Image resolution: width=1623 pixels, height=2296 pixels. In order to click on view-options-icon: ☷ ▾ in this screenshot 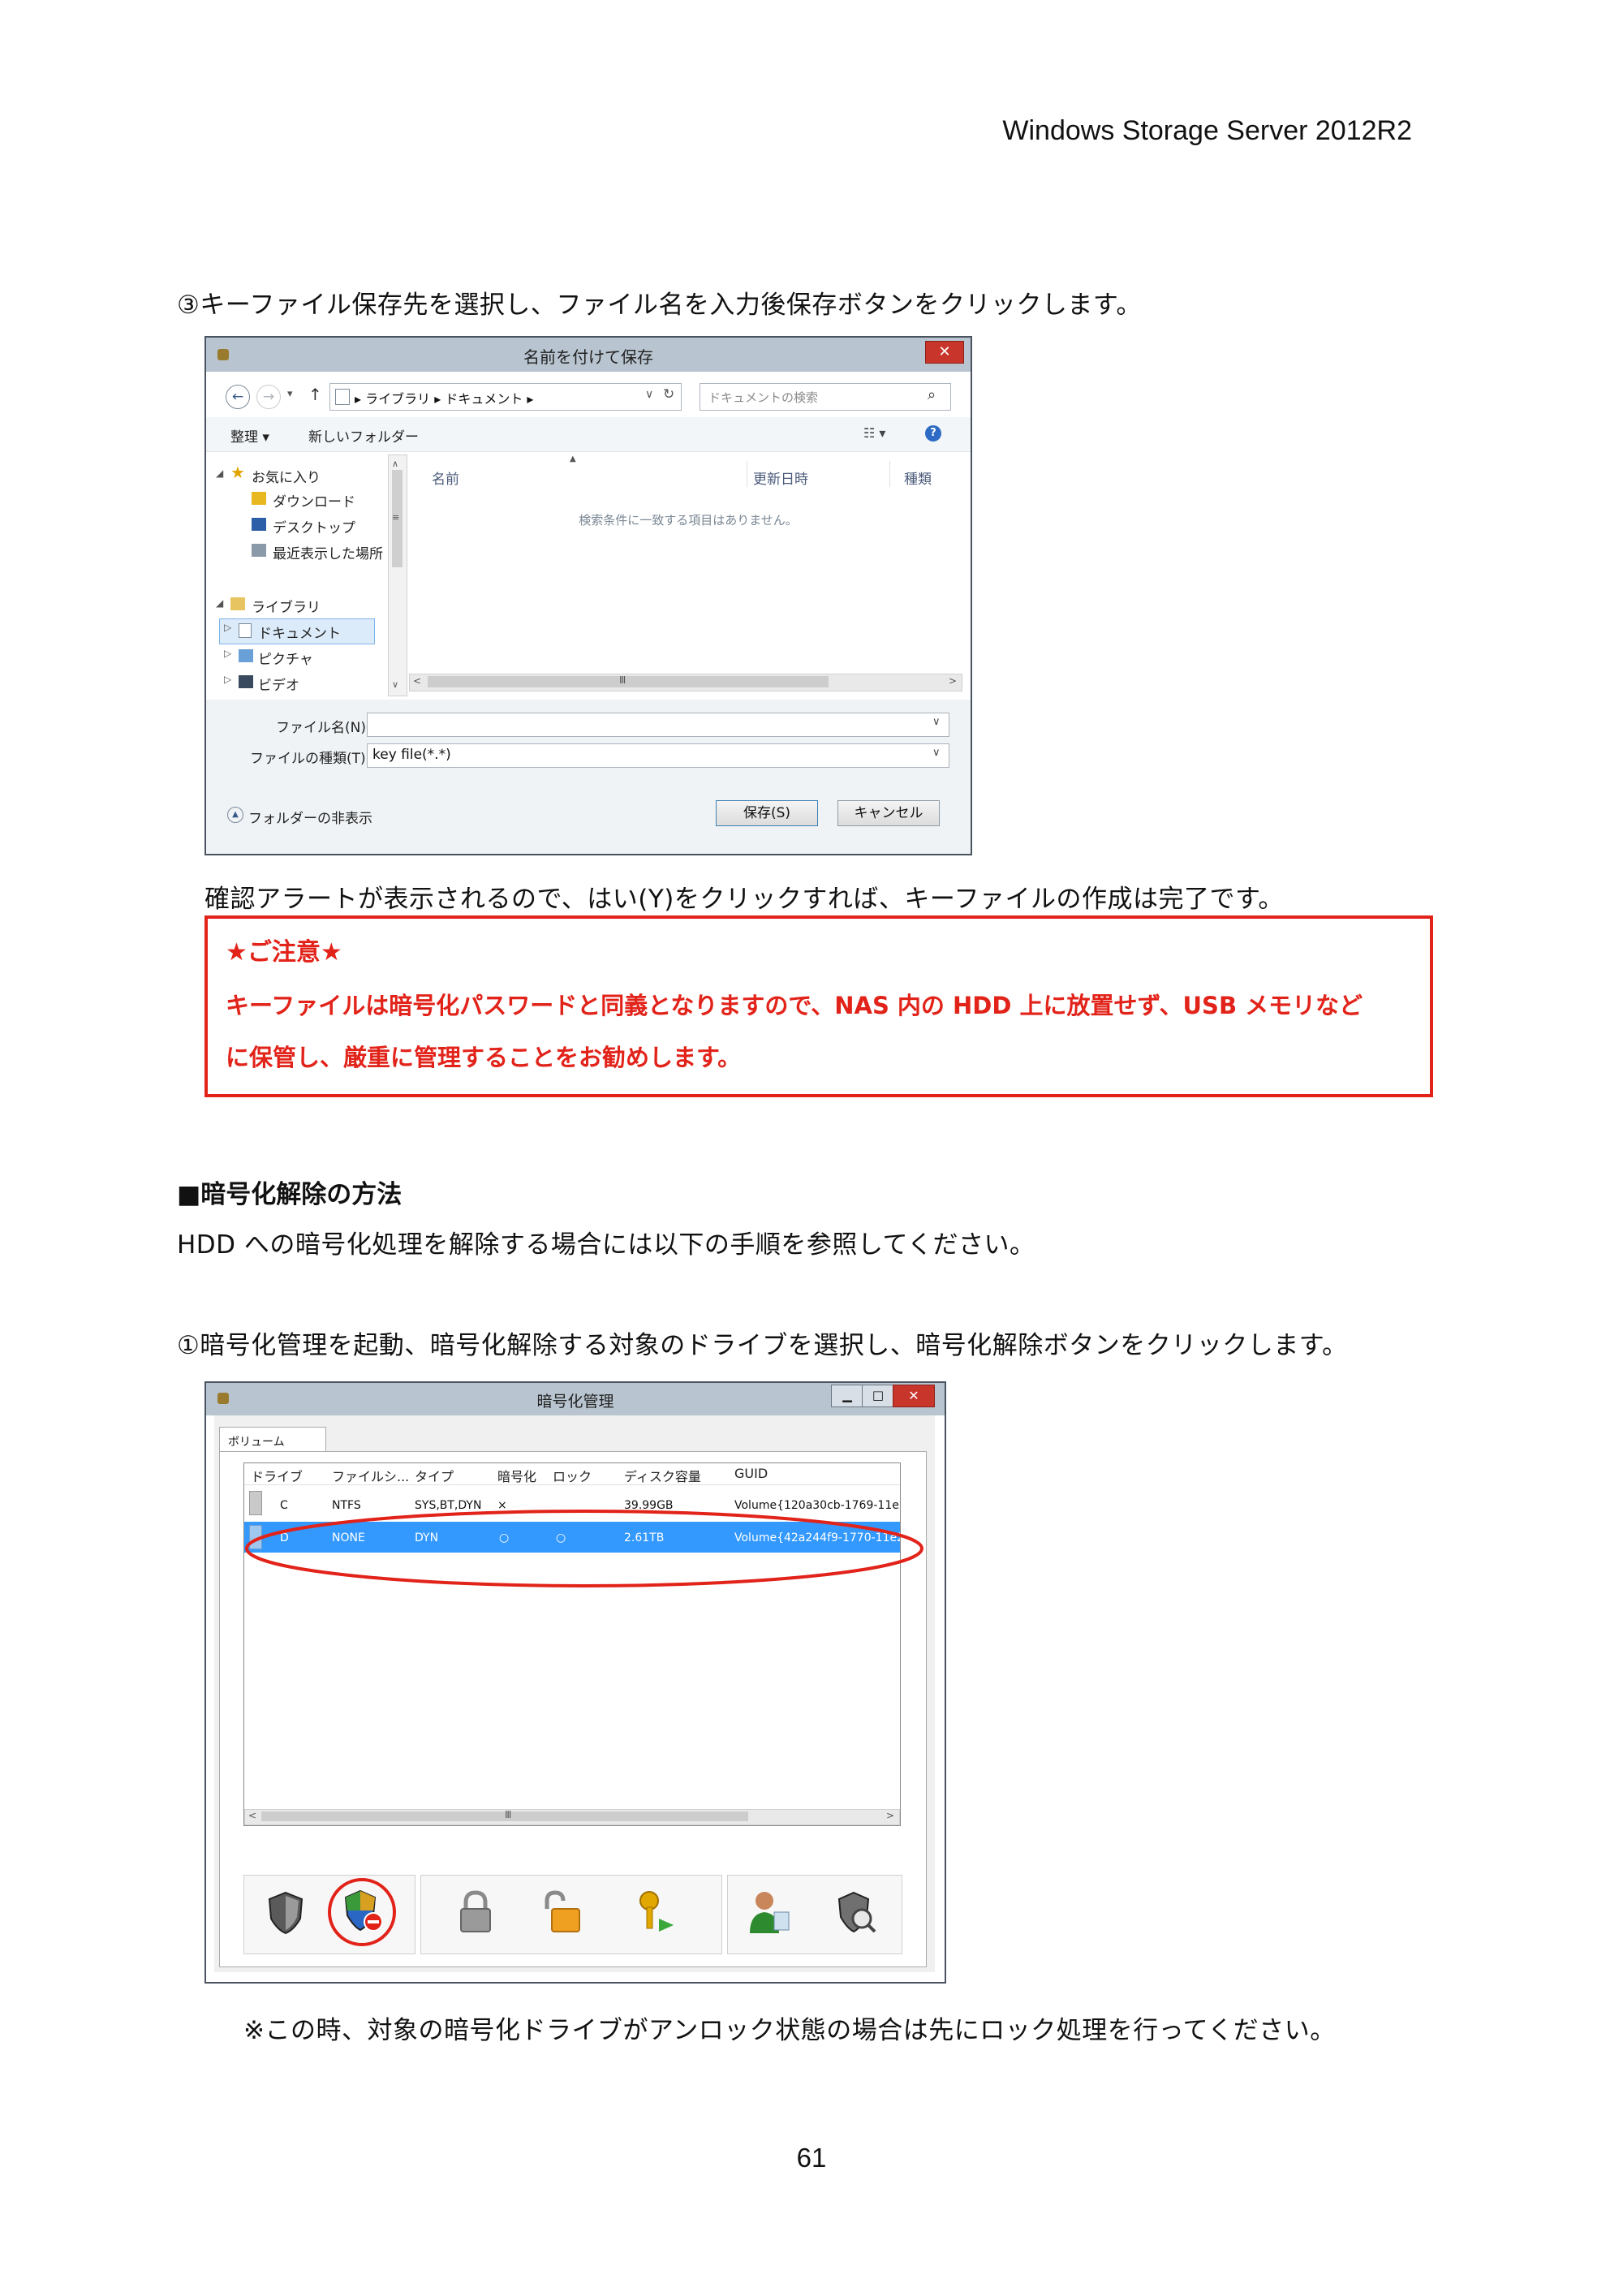, I will do `click(874, 433)`.